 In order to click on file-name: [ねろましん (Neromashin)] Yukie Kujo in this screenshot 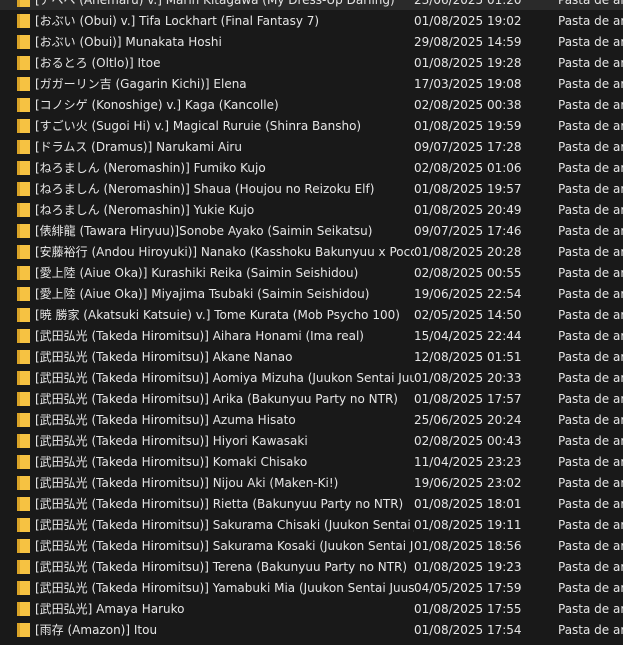, I will do `click(145, 210)`.